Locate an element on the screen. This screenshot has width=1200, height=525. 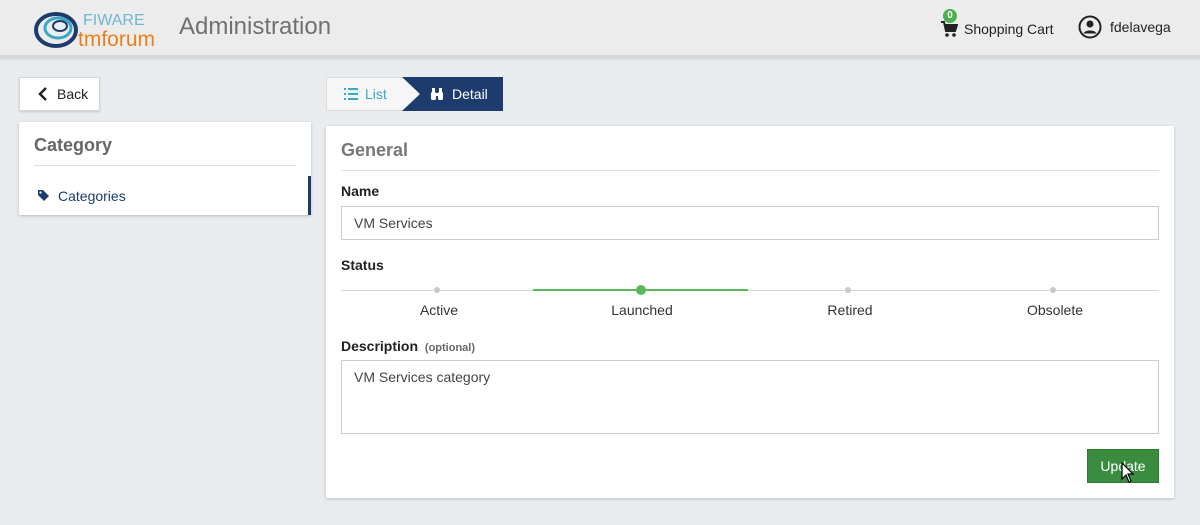
name-label: Name is located at coordinates (360, 191).